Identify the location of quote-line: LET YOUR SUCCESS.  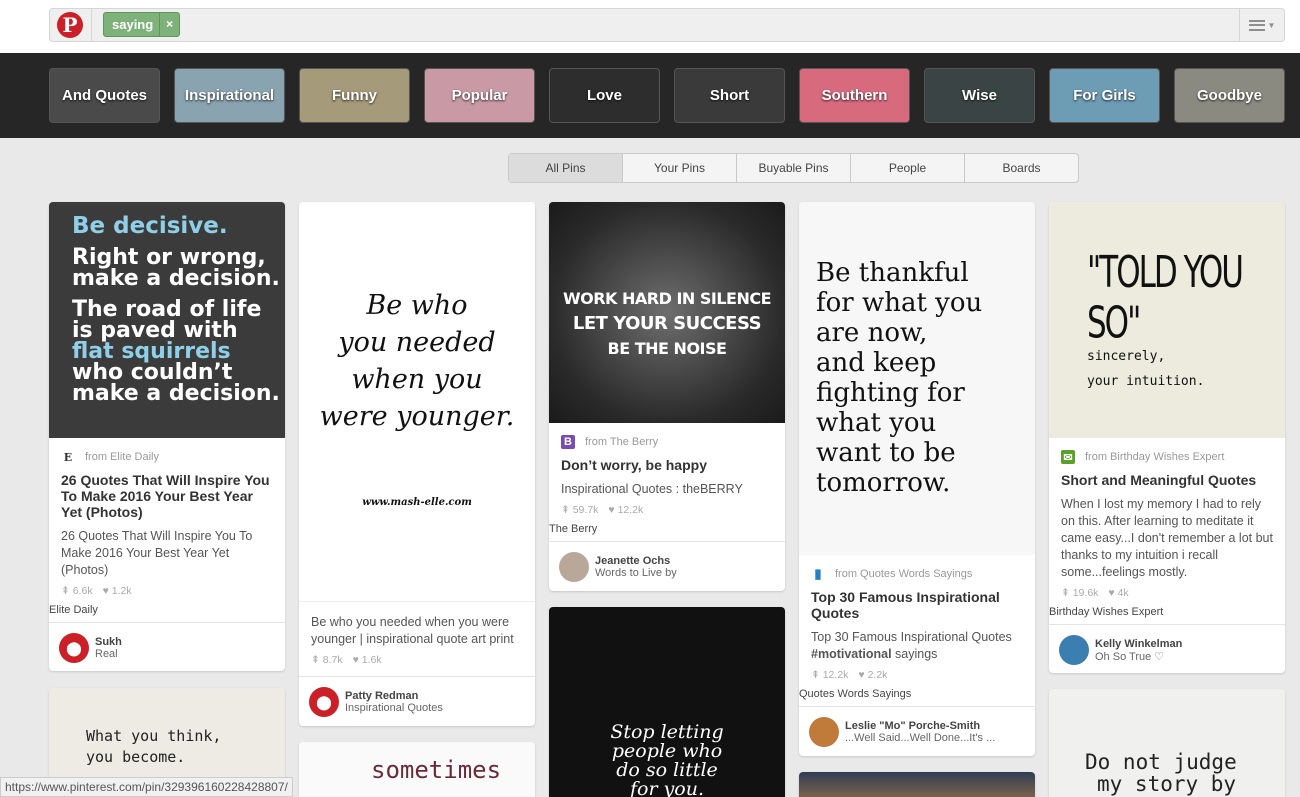
(667, 323).